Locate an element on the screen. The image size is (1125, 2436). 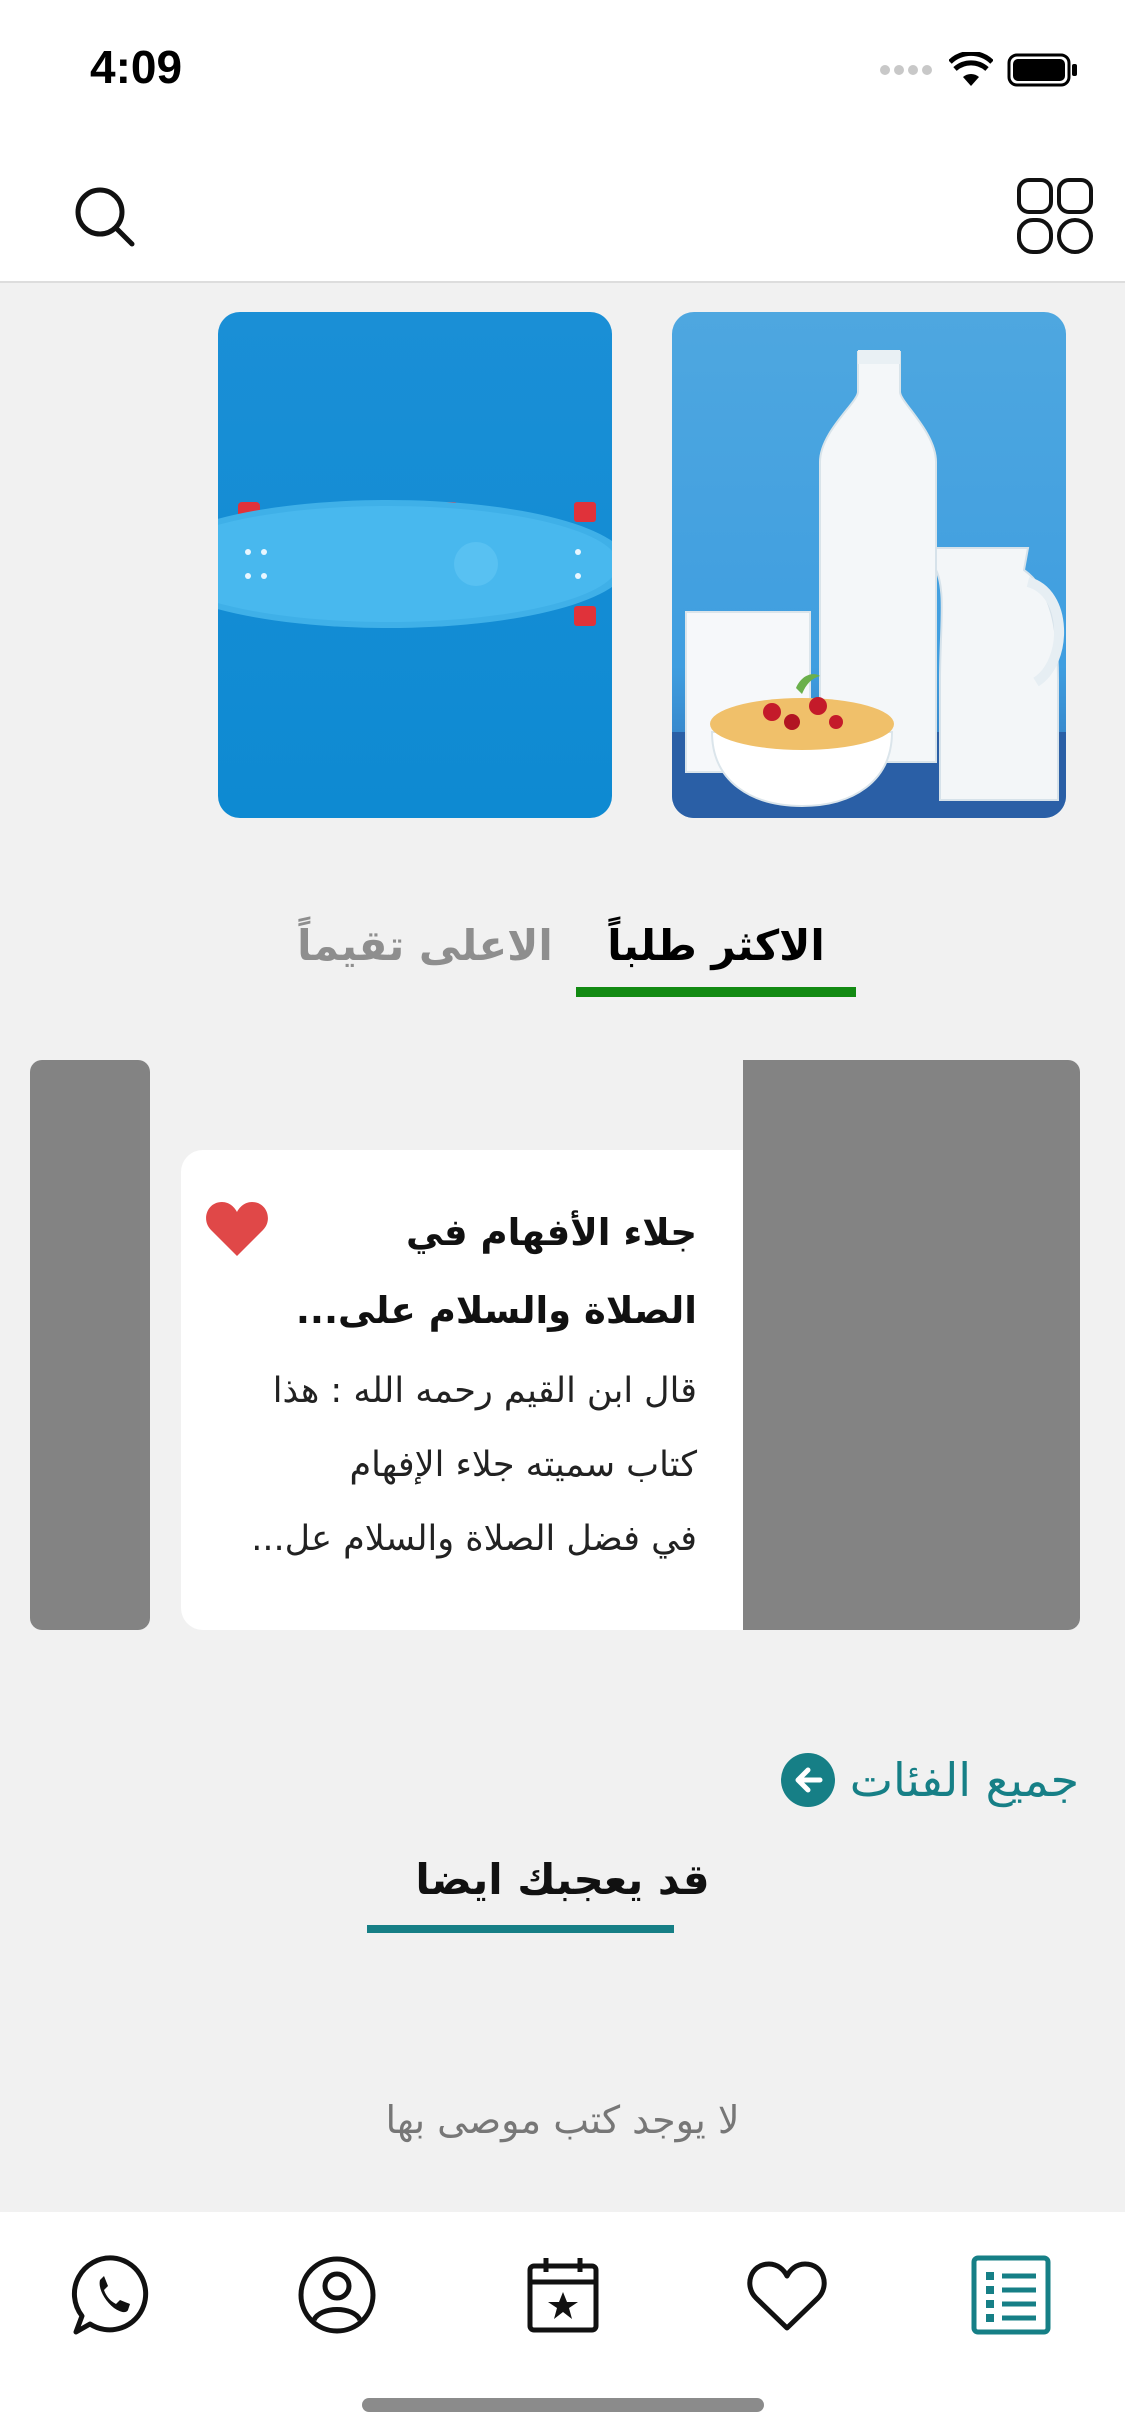
recommend-empty-text: لا يوجد كتب موصى بها is located at coordinates (562, 2120).